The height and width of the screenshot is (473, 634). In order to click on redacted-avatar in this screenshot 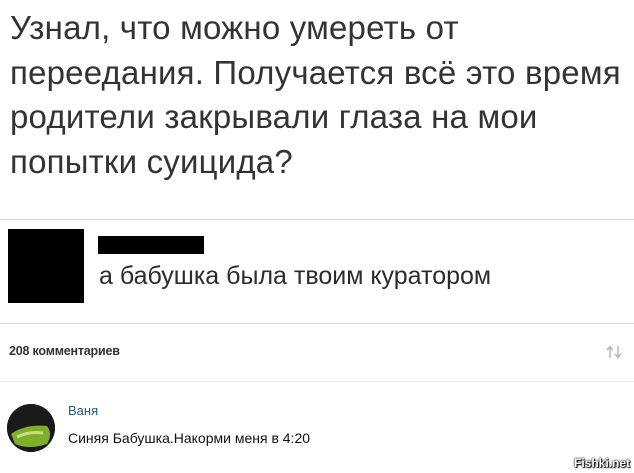, I will do `click(46, 266)`.